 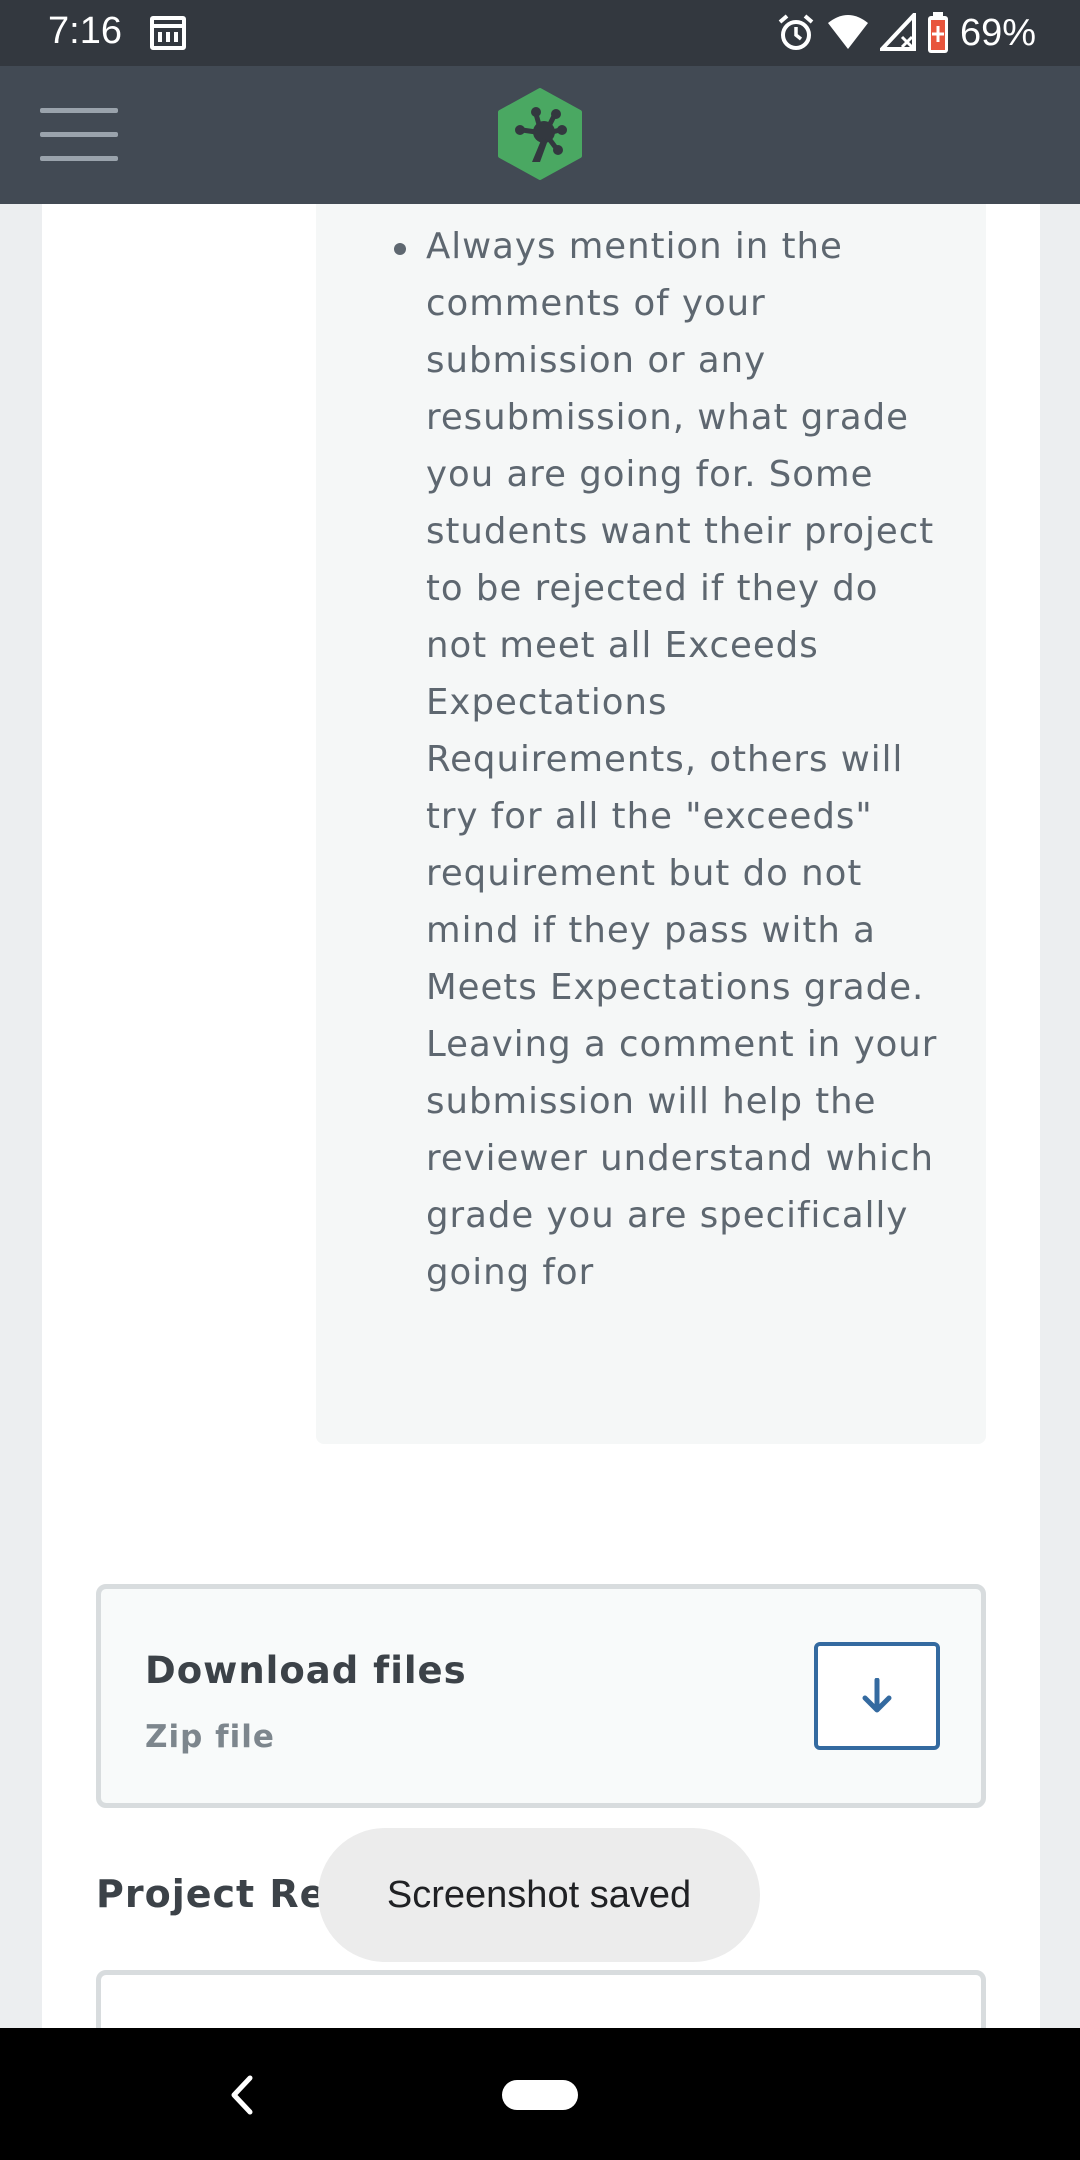 I want to click on calendar-icon, so click(x=168, y=33).